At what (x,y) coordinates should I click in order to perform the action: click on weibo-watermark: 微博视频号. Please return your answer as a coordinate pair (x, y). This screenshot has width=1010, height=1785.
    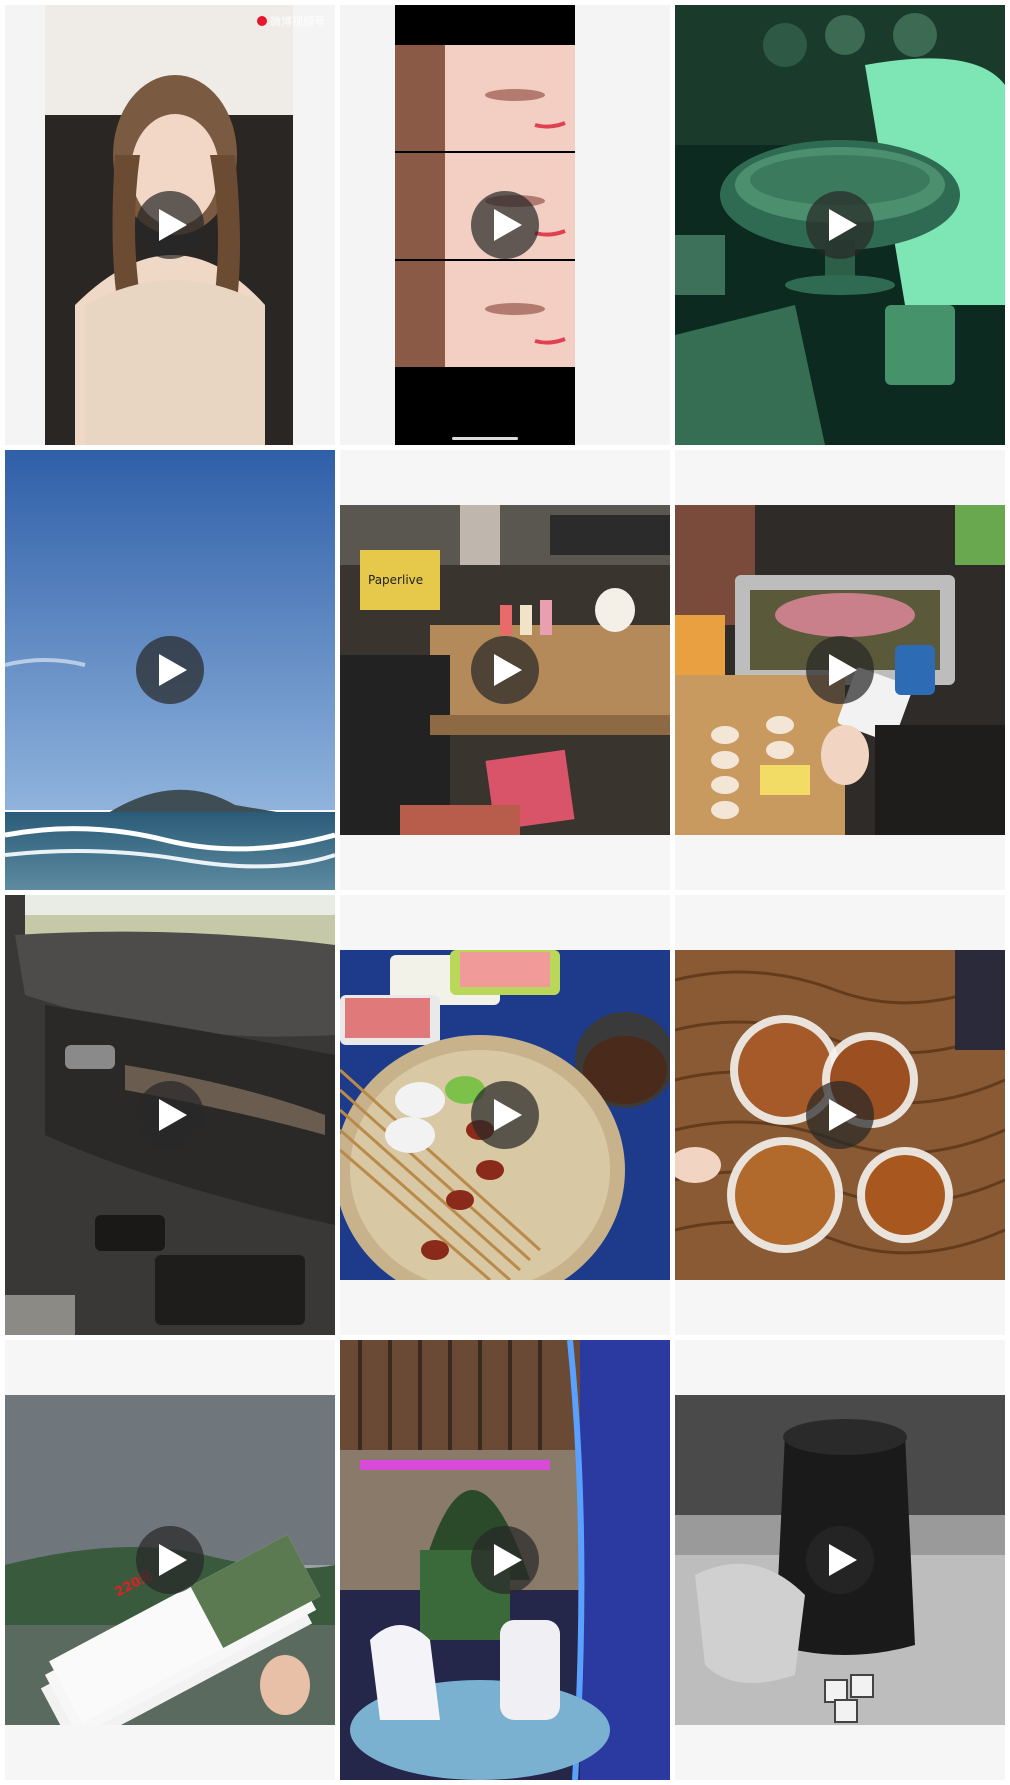
    Looking at the image, I should click on (291, 21).